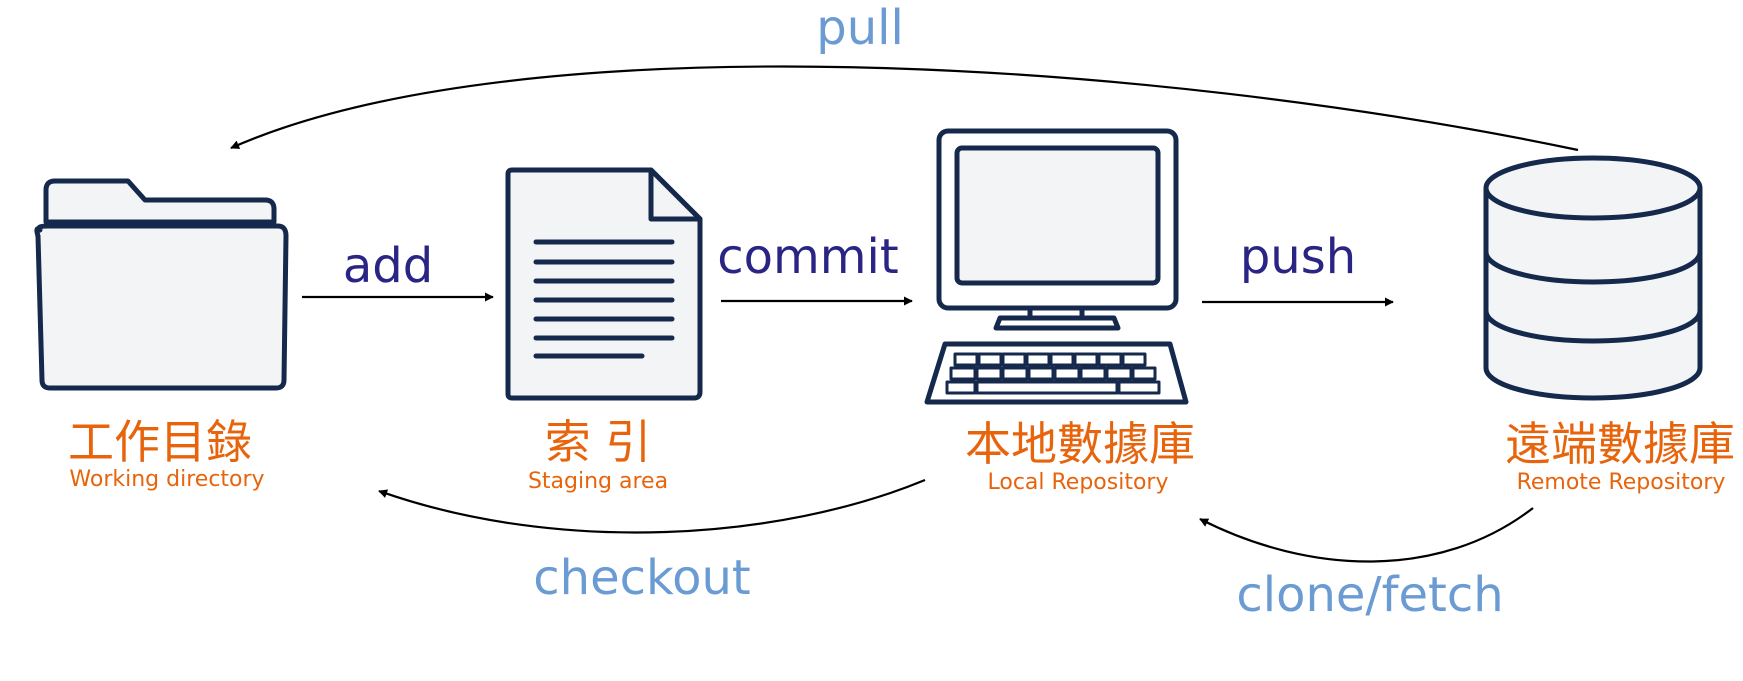 The width and height of the screenshot is (1743, 681). I want to click on push-label: push, so click(1298, 257).